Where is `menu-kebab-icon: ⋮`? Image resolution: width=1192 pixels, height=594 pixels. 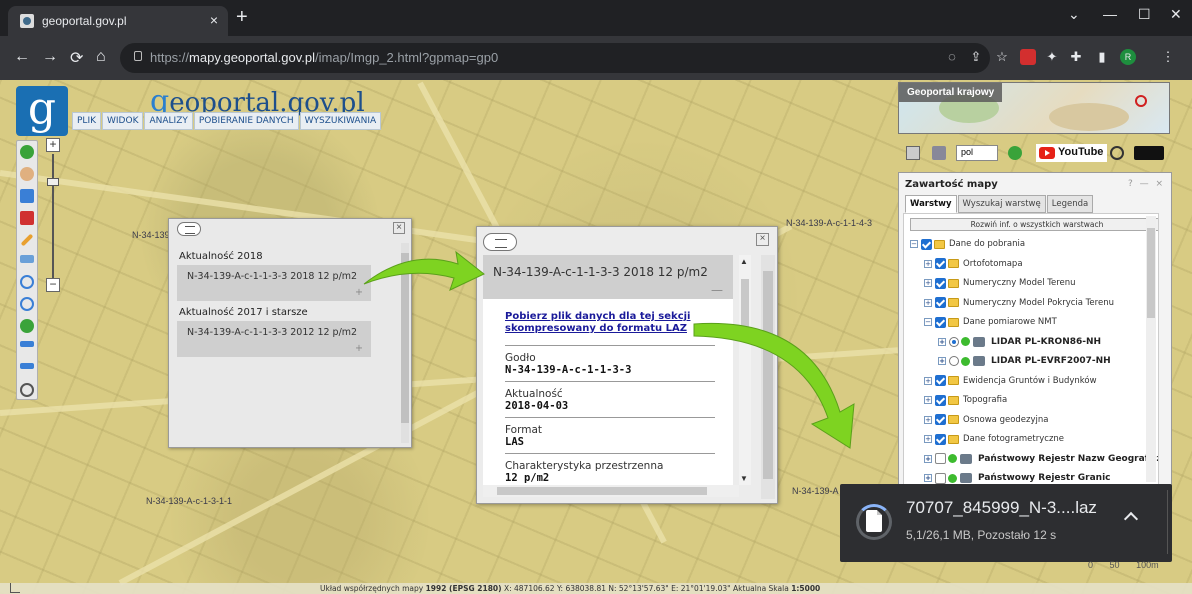 menu-kebab-icon: ⋮ is located at coordinates (1168, 57).